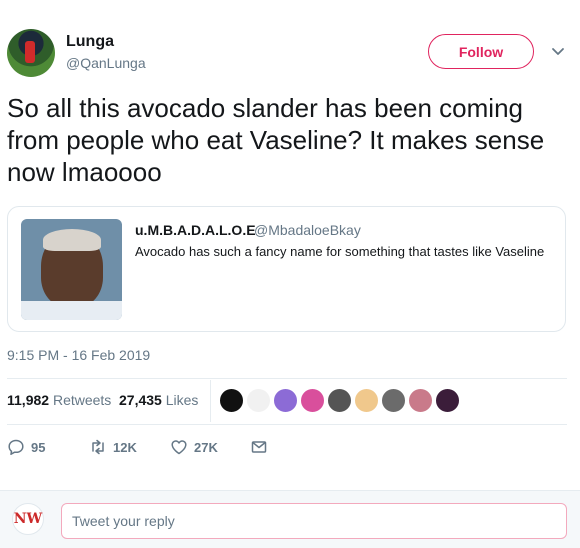 Image resolution: width=580 pixels, height=548 pixels. I want to click on retweets-stat: 11,982 Retweets, so click(59, 400).